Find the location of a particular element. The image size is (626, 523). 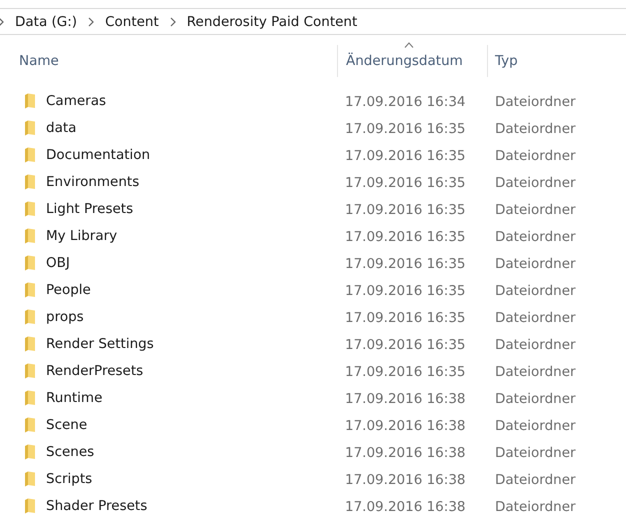

breadcrumb-item: Content is located at coordinates (132, 22).